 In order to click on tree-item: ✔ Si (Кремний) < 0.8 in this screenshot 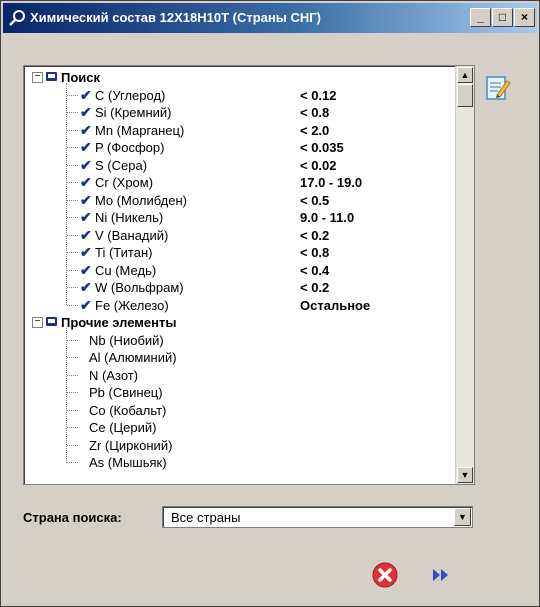, I will do `click(234, 112)`.